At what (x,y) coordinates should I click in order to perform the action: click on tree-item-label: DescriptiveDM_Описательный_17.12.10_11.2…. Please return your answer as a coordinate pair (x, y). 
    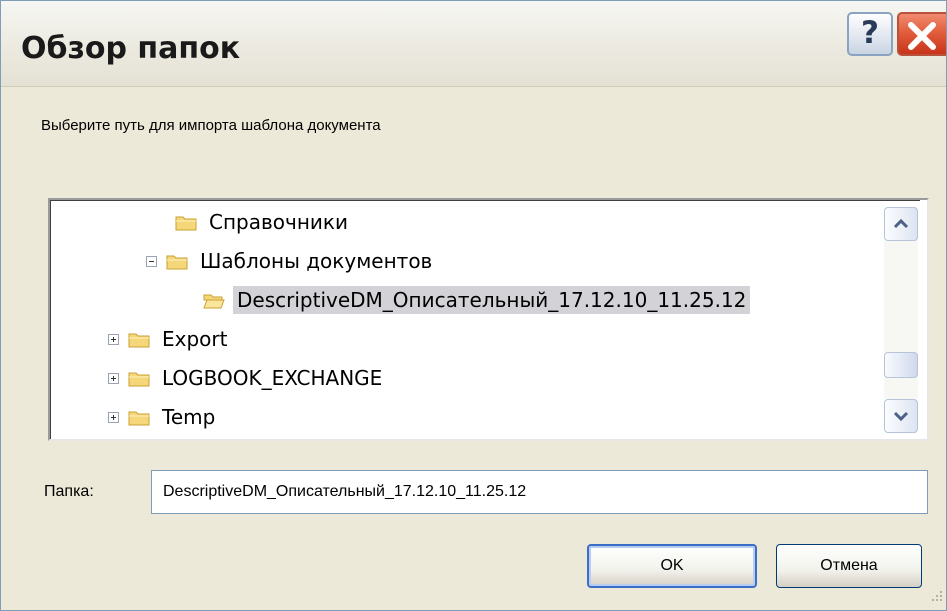
    Looking at the image, I should click on (492, 300).